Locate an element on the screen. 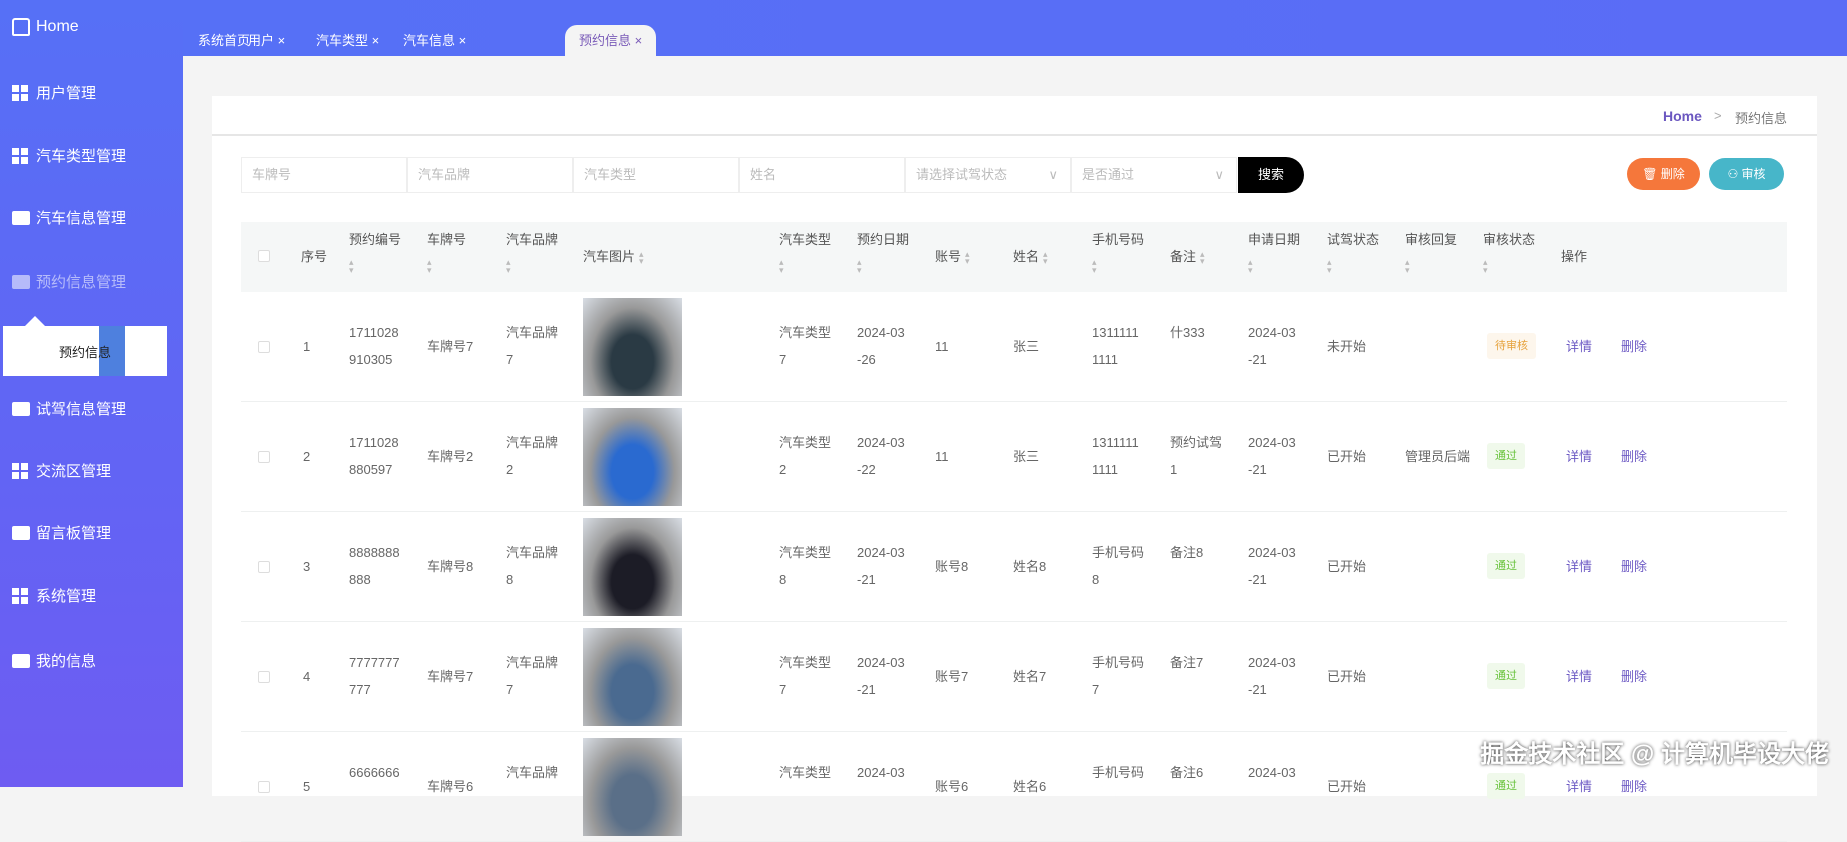 This screenshot has width=1847, height=842. select-all-checkbox is located at coordinates (264, 256).